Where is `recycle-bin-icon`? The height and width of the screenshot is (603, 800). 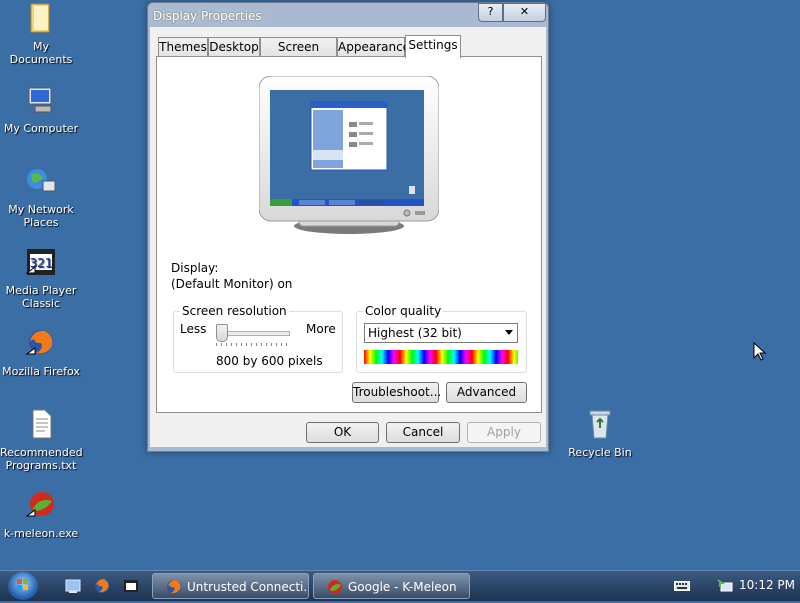 recycle-bin-icon is located at coordinates (600, 424).